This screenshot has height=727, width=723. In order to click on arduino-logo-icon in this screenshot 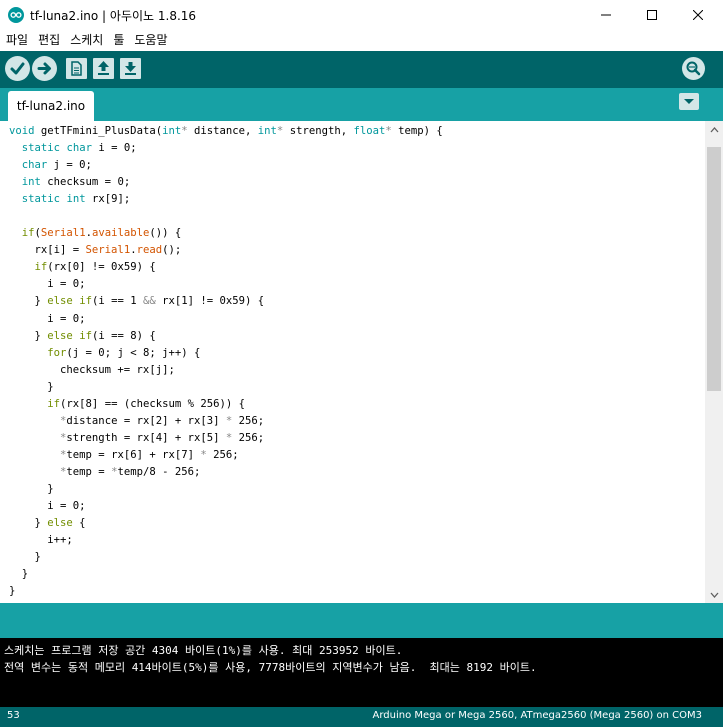, I will do `click(16, 15)`.